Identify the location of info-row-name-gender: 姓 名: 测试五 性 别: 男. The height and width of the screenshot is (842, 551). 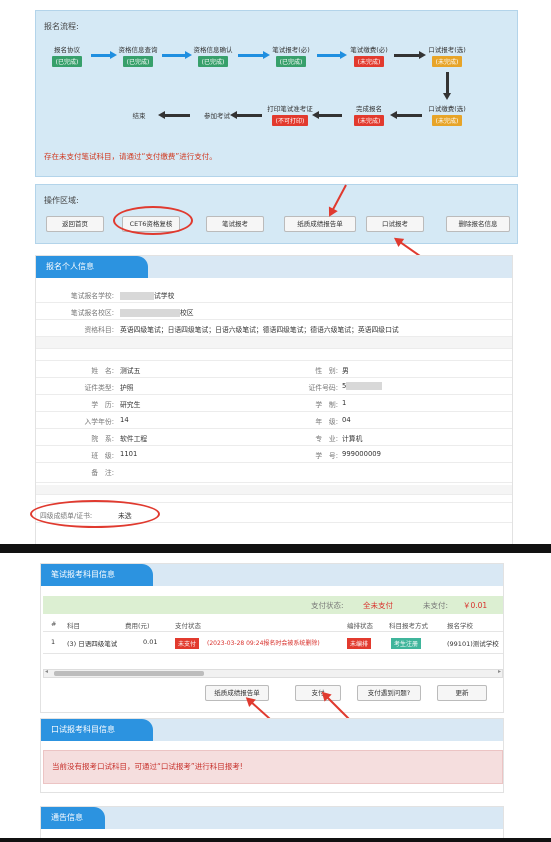
(274, 369).